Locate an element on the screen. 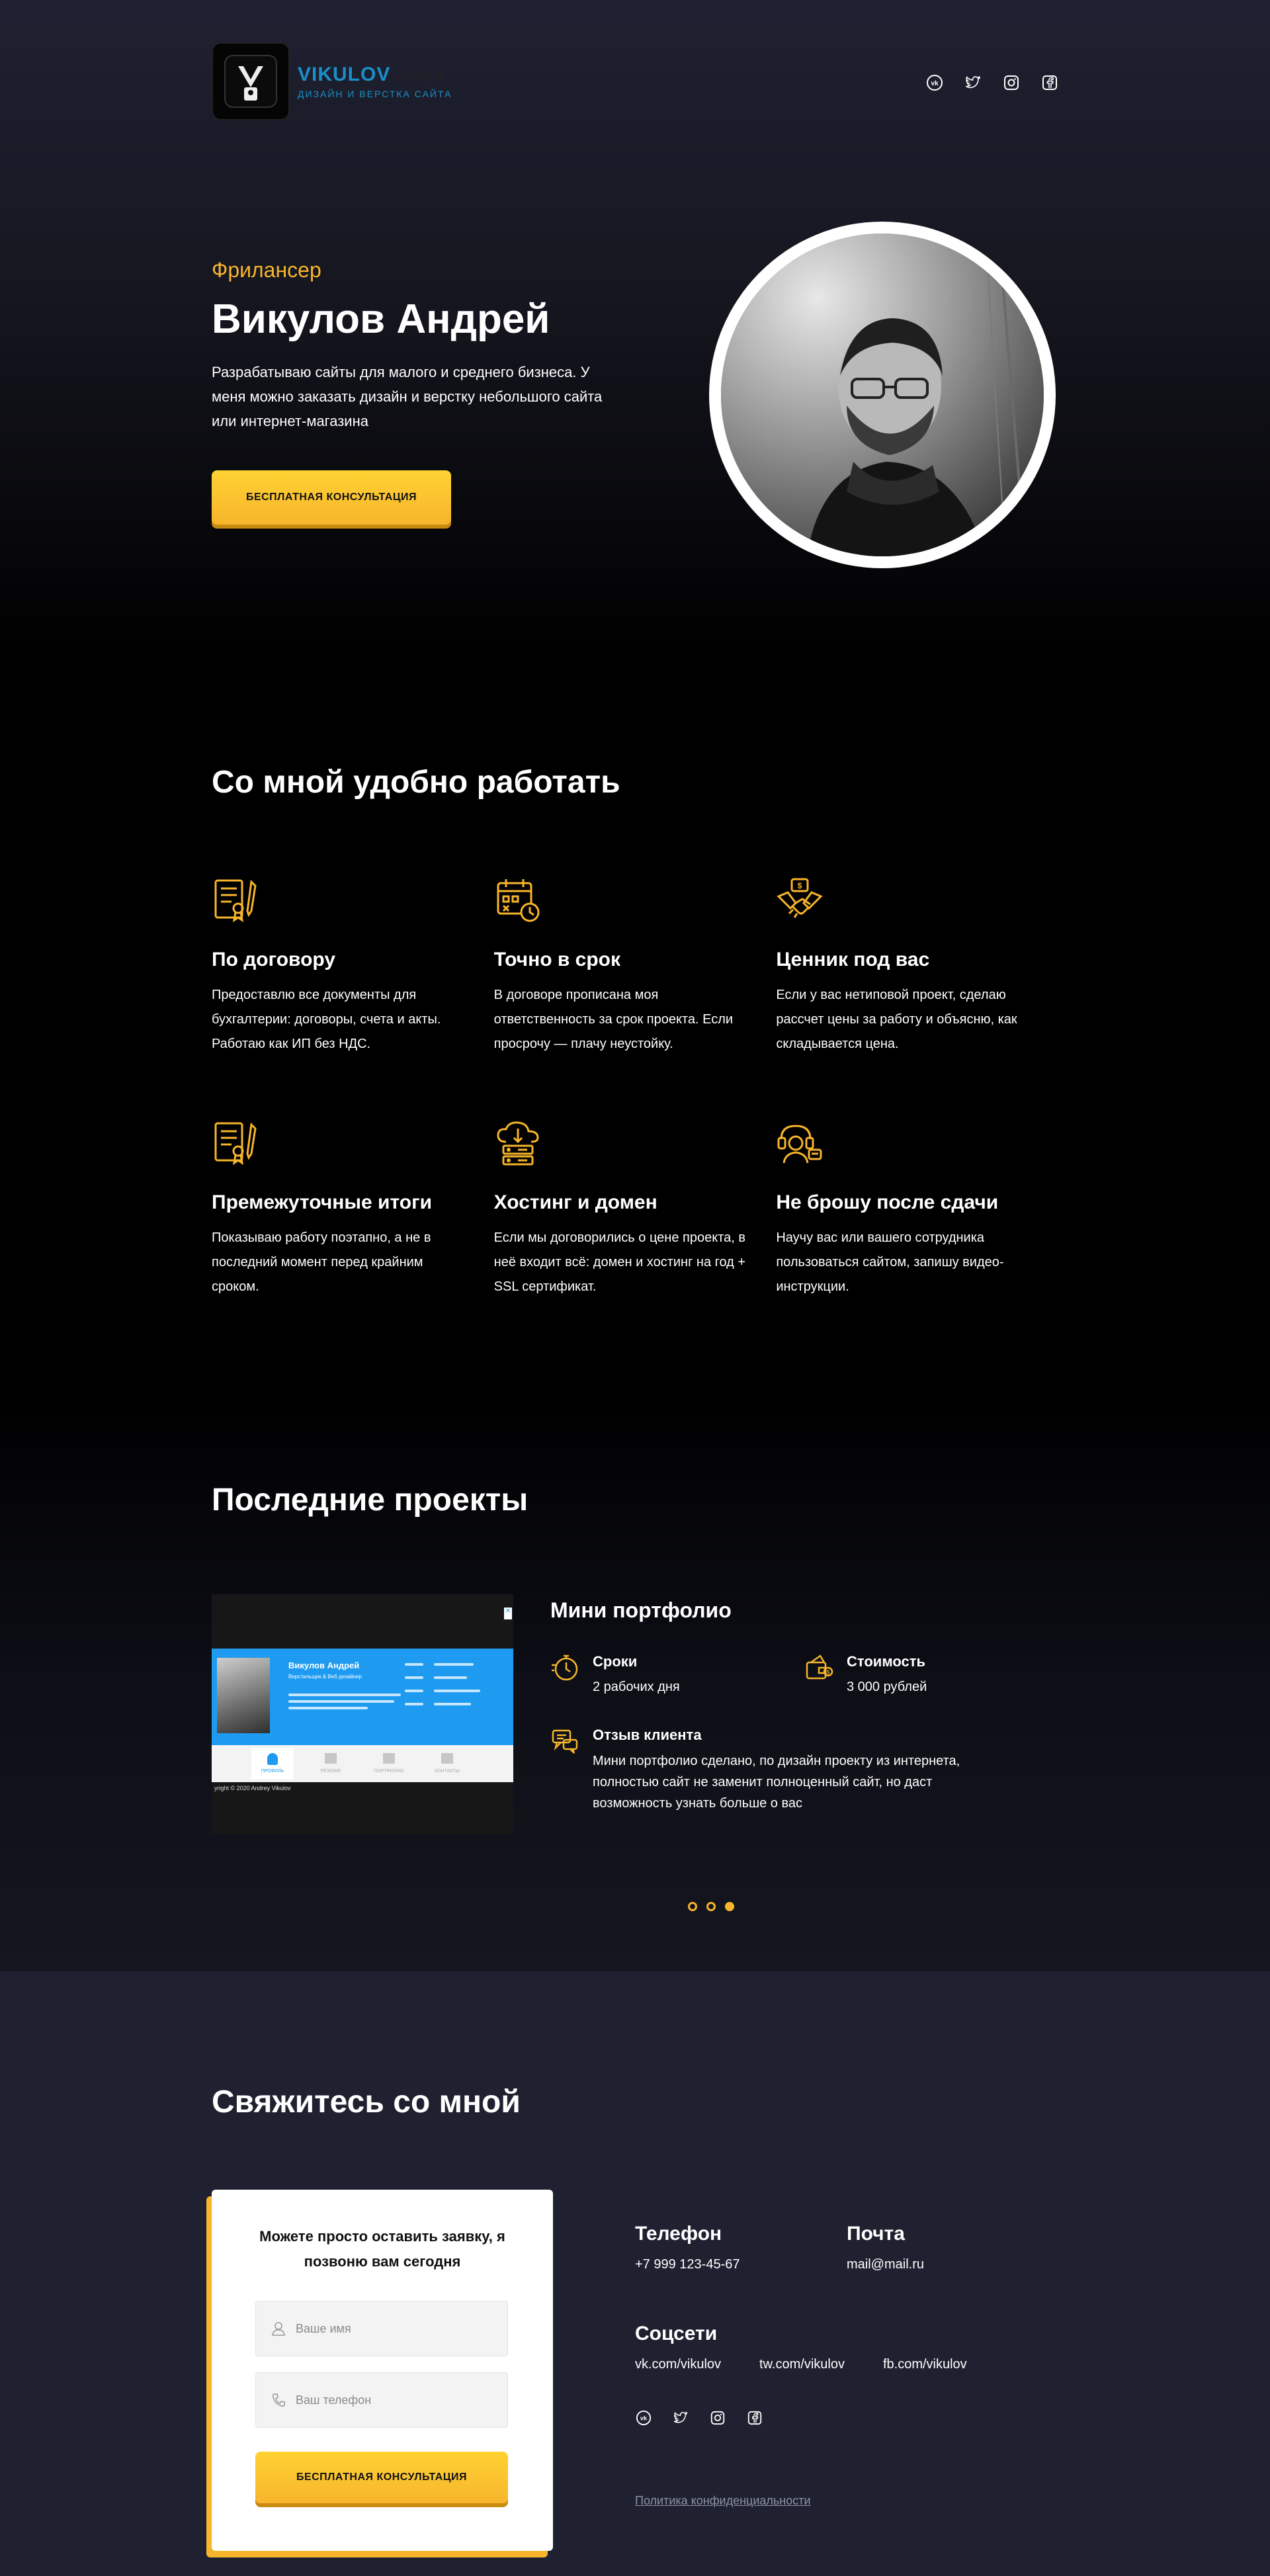 The width and height of the screenshot is (1270, 2576). screenshot-tab-label: ПРОФИЛЬ is located at coordinates (272, 1772).